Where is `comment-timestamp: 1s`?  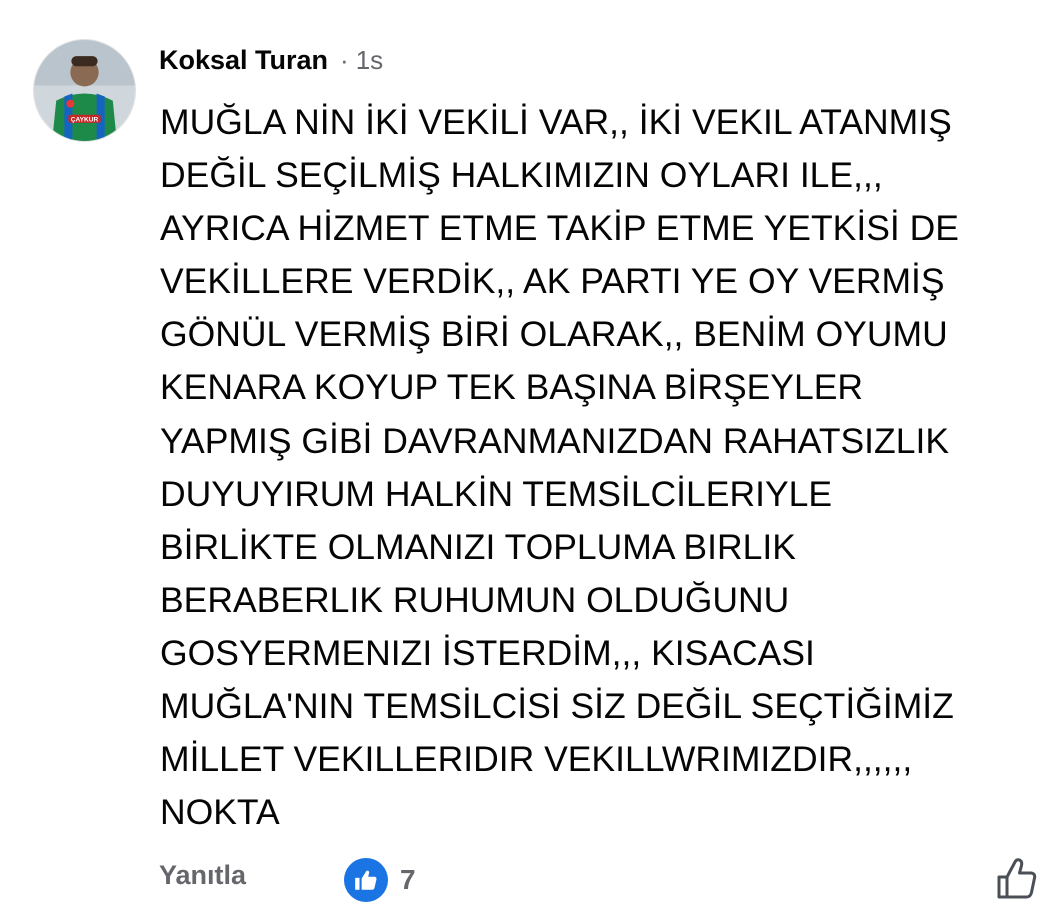 comment-timestamp: 1s is located at coordinates (369, 60).